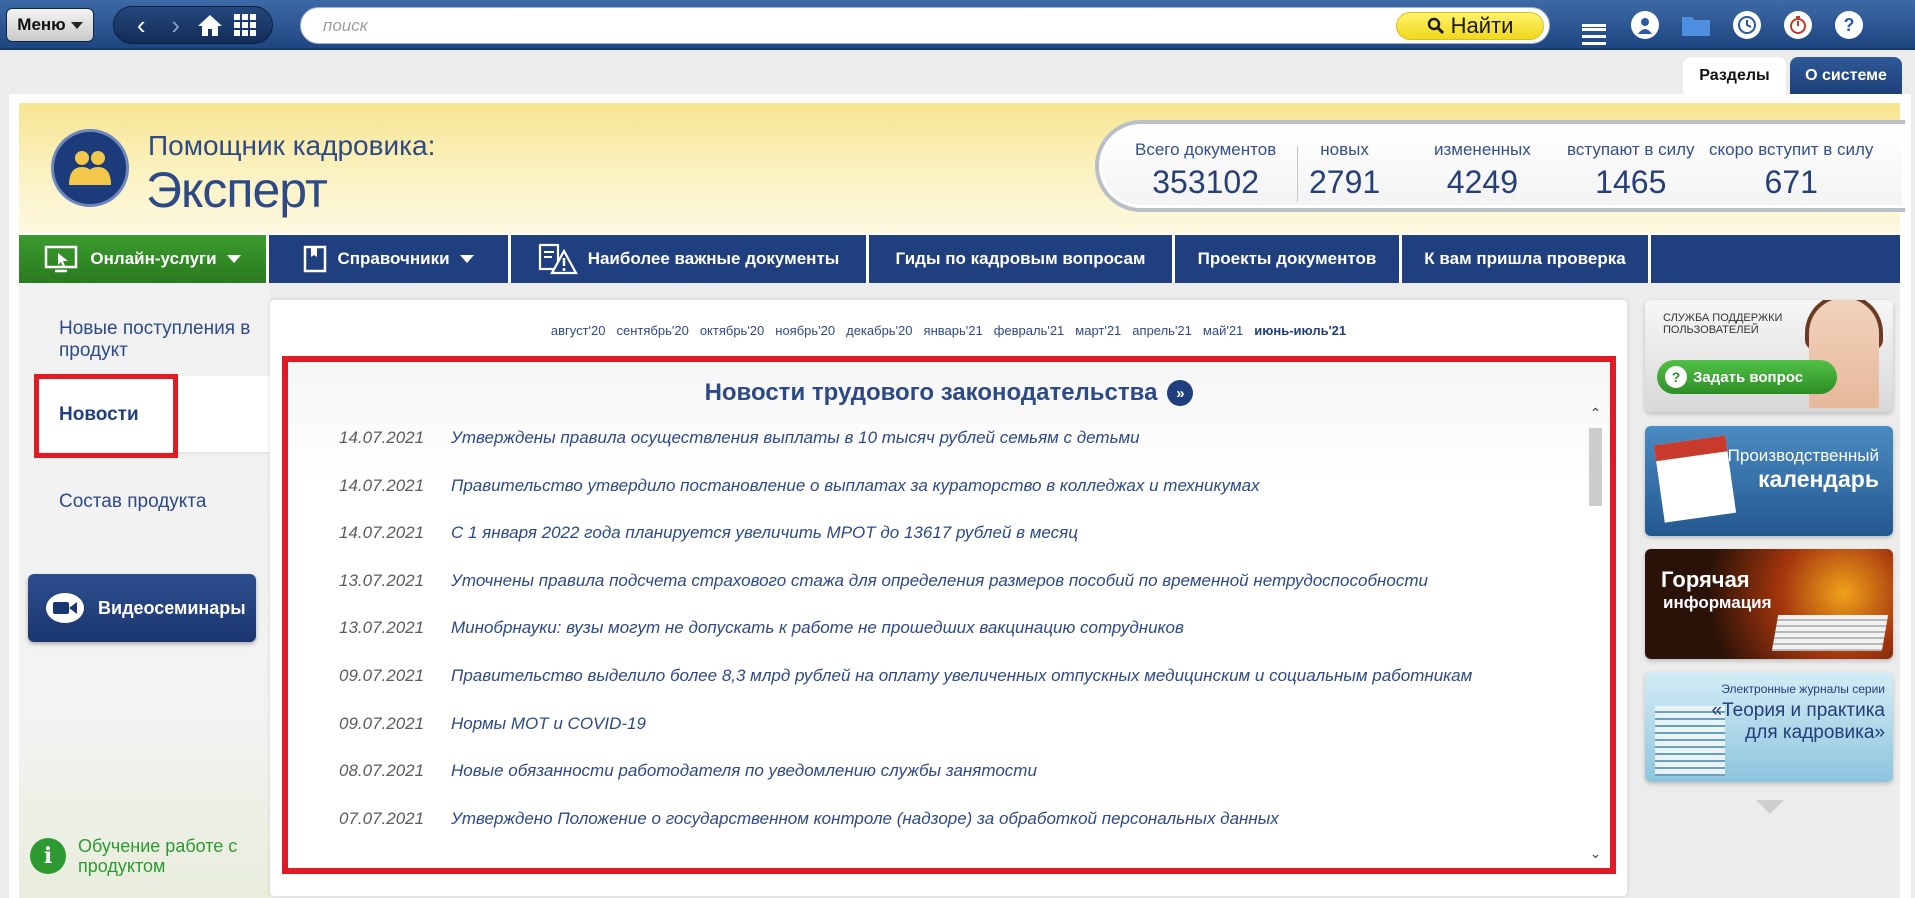 Image resolution: width=1915 pixels, height=898 pixels. What do you see at coordinates (48, 856) in the screenshot?
I see `info-icon: i` at bounding box center [48, 856].